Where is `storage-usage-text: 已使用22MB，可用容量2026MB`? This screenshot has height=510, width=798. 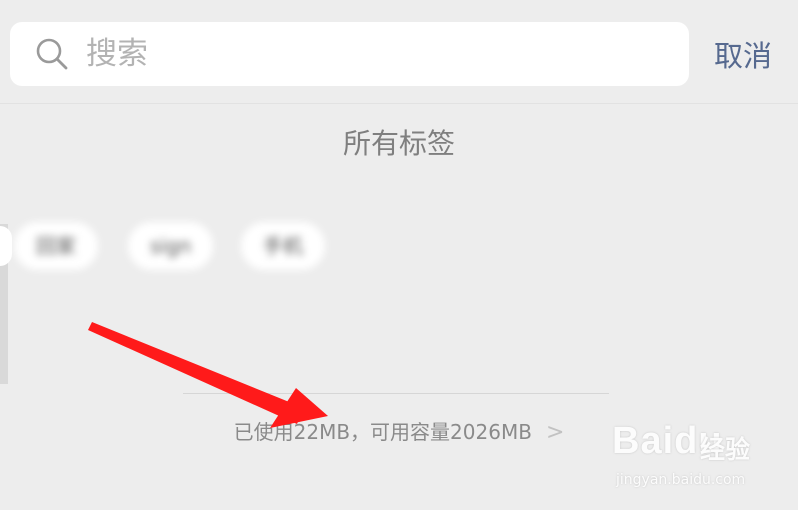
storage-usage-text: 已使用22MB，可用容量2026MB is located at coordinates (382, 432).